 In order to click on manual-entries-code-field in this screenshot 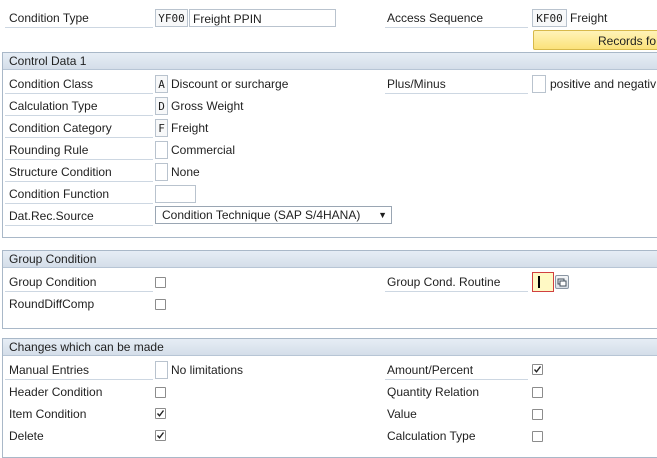, I will do `click(161, 370)`.